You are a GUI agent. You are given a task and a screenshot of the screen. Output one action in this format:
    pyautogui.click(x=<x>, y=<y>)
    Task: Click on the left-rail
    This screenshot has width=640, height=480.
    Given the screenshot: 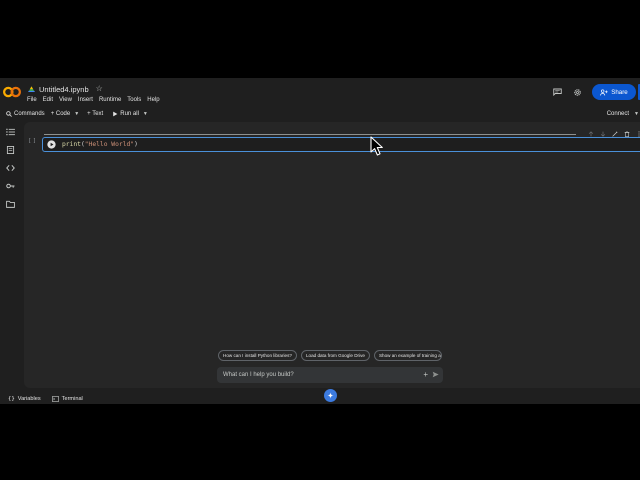 What is the action you would take?
    pyautogui.click(x=11, y=173)
    